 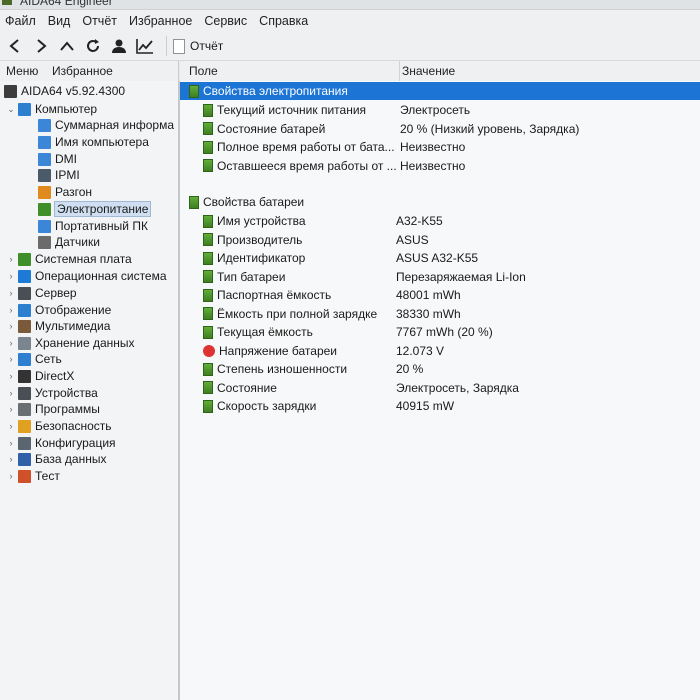 I want to click on refresh-icon, so click(x=93, y=45).